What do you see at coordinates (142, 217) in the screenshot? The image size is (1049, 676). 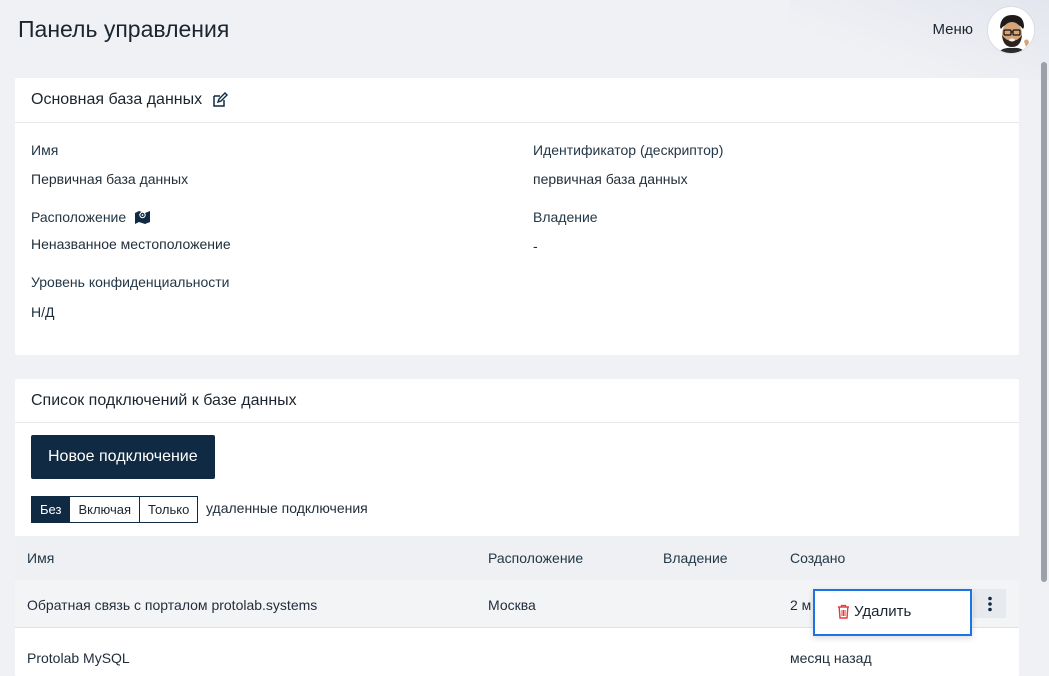 I see `map-icon` at bounding box center [142, 217].